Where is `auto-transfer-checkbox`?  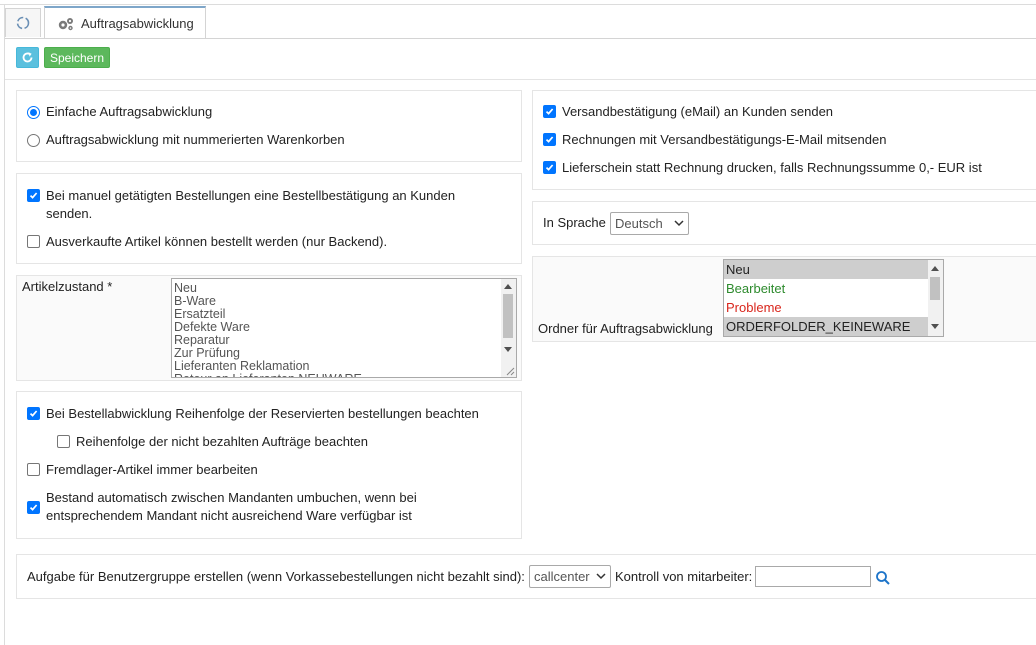 auto-transfer-checkbox is located at coordinates (33, 507).